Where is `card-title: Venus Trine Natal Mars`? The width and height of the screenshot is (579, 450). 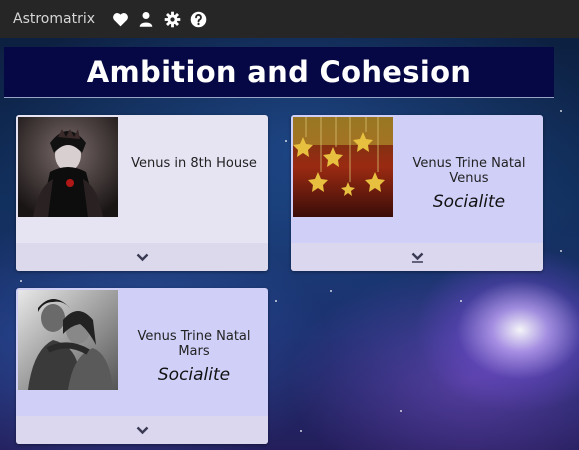
card-title: Venus Trine Natal Mars is located at coordinates (194, 344).